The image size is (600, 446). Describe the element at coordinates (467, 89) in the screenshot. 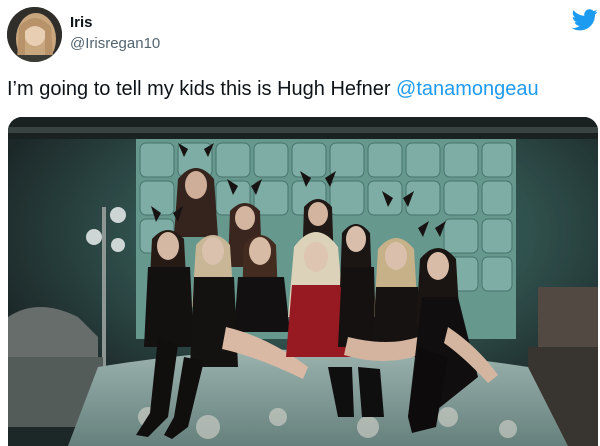

I see `mention-link: @tanamongeau` at that location.